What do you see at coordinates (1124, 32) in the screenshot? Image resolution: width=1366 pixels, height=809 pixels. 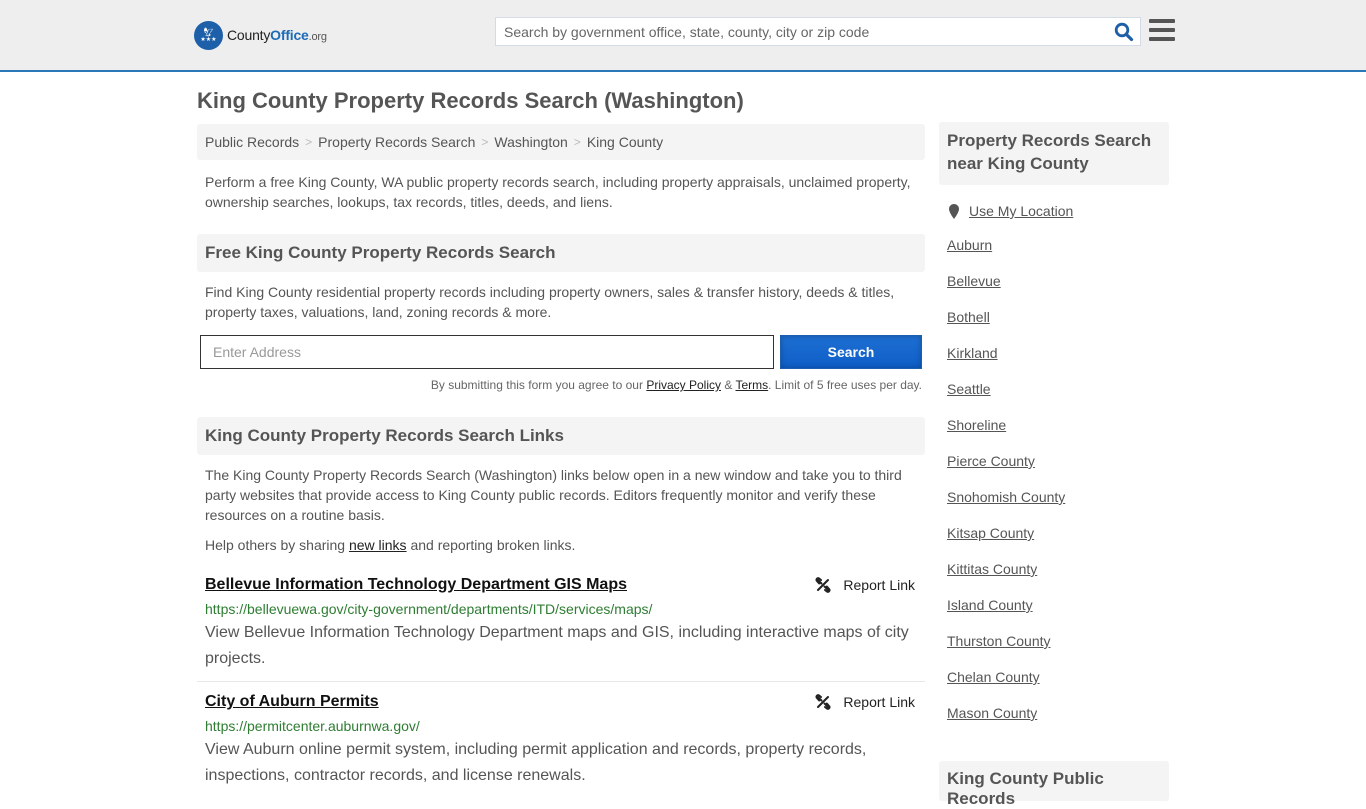 I see `search-icon` at bounding box center [1124, 32].